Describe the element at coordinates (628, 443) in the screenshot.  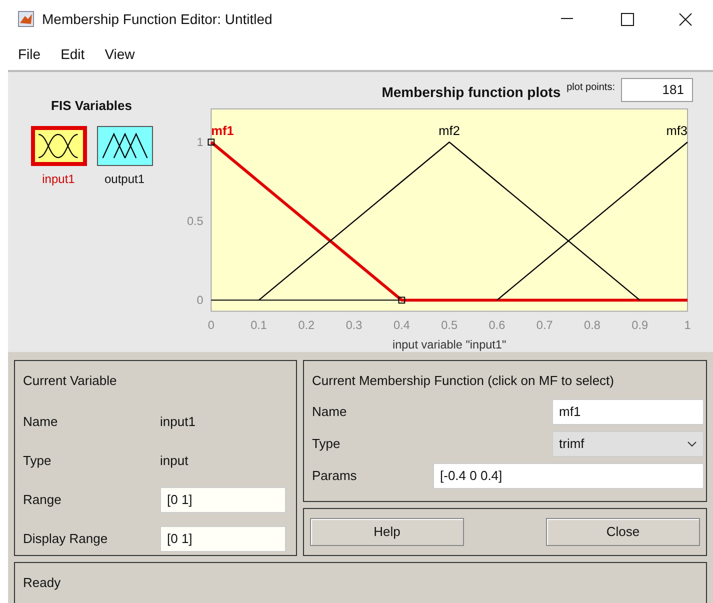
I see `type-dropdown: trimf` at that location.